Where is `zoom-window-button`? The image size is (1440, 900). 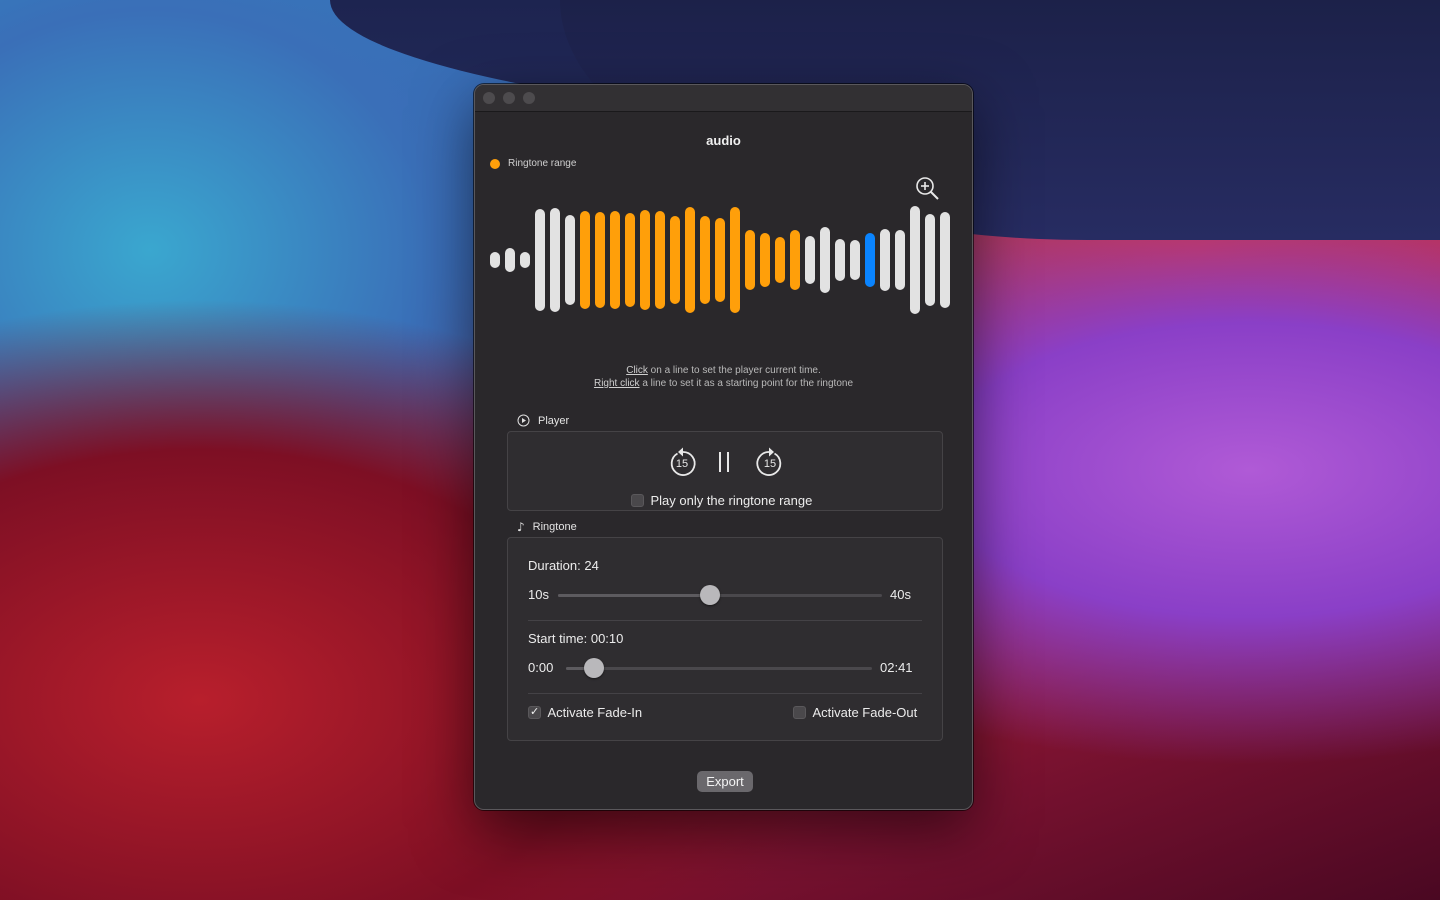 zoom-window-button is located at coordinates (529, 98).